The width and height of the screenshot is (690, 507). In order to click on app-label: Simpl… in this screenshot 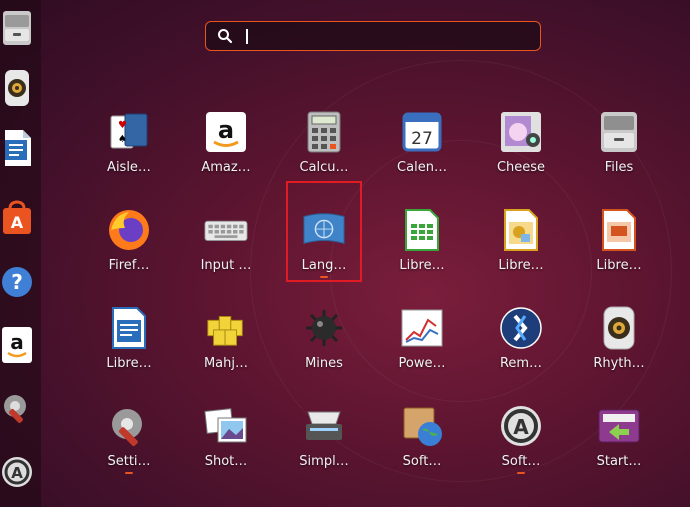, I will do `click(324, 461)`.